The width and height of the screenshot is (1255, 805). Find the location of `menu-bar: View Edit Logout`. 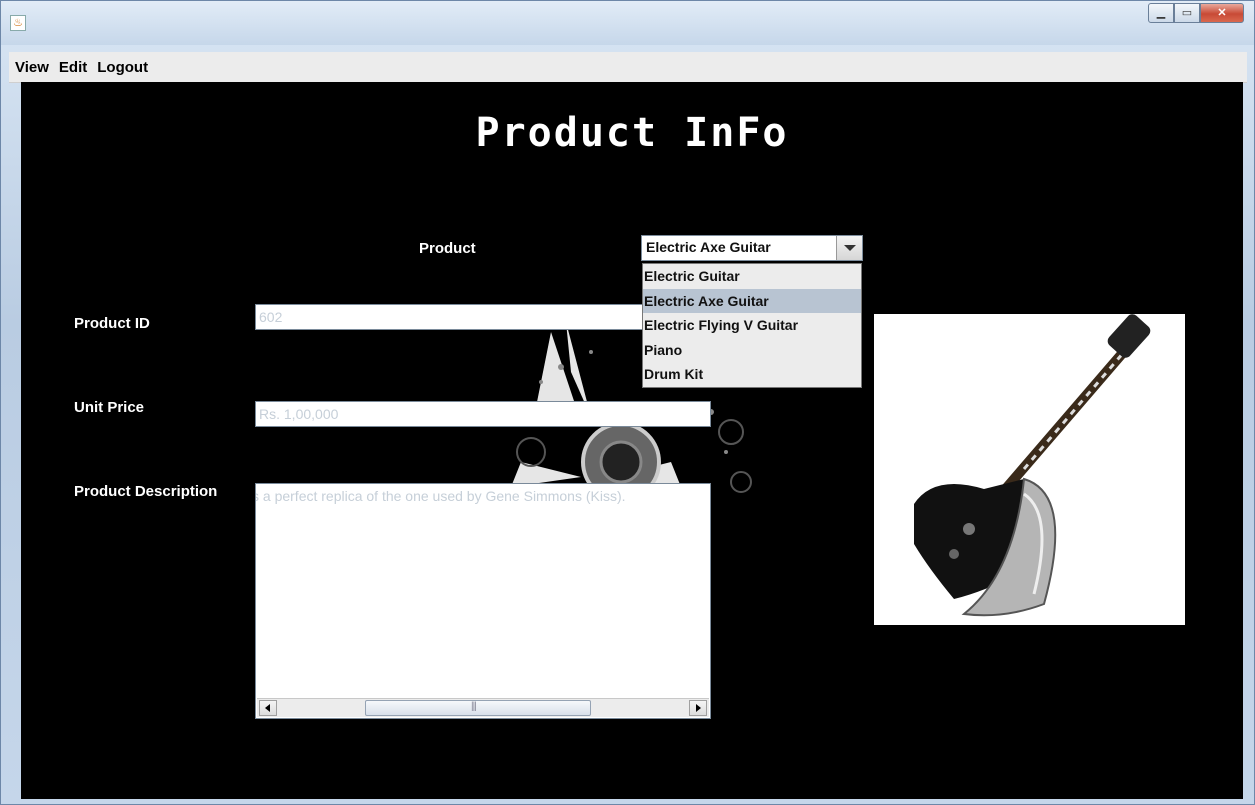

menu-bar: View Edit Logout is located at coordinates (628, 67).